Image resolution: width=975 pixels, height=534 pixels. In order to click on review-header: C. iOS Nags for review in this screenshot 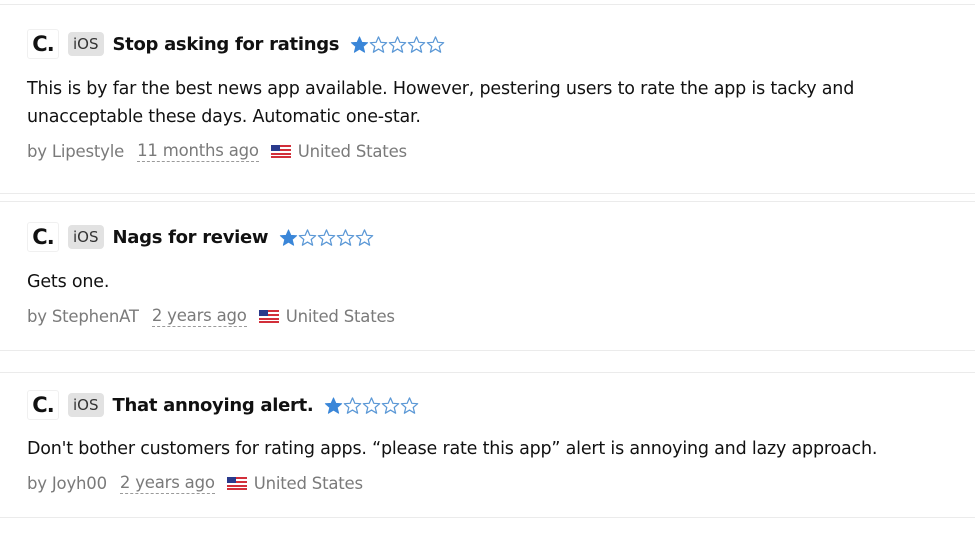, I will do `click(200, 237)`.